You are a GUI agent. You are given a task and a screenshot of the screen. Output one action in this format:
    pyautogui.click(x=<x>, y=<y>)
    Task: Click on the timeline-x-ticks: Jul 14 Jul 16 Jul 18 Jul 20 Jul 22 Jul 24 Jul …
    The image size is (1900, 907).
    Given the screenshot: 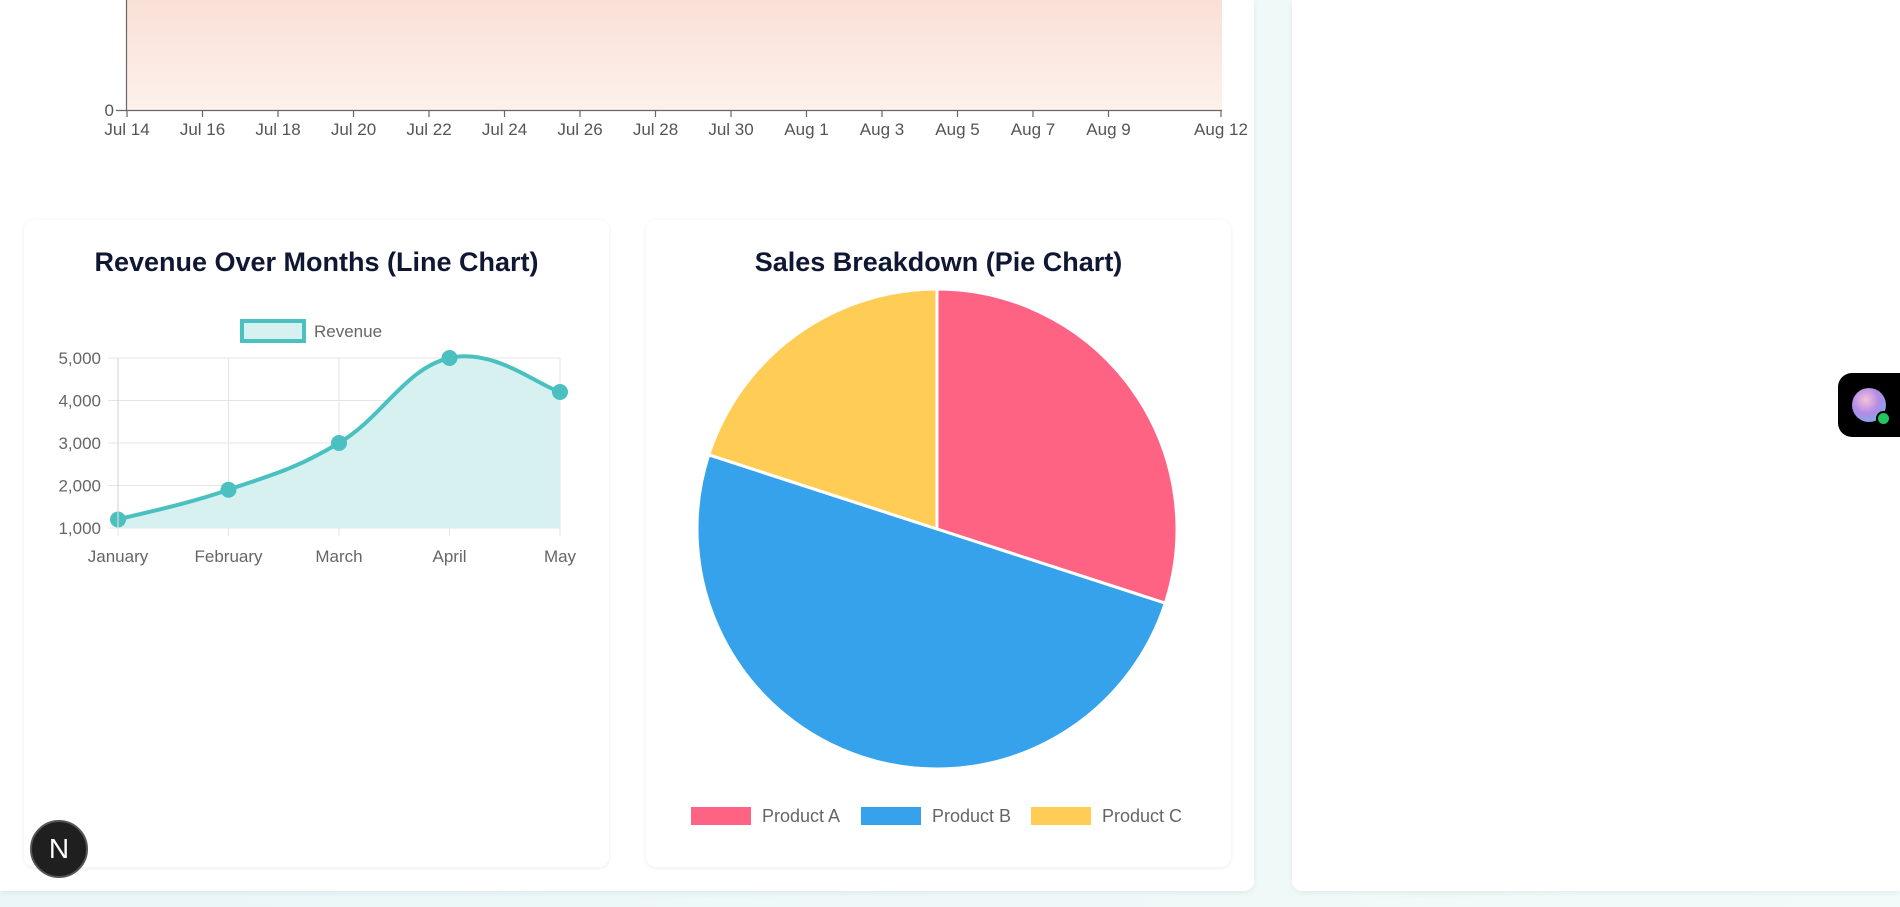 What is the action you would take?
    pyautogui.click(x=676, y=124)
    